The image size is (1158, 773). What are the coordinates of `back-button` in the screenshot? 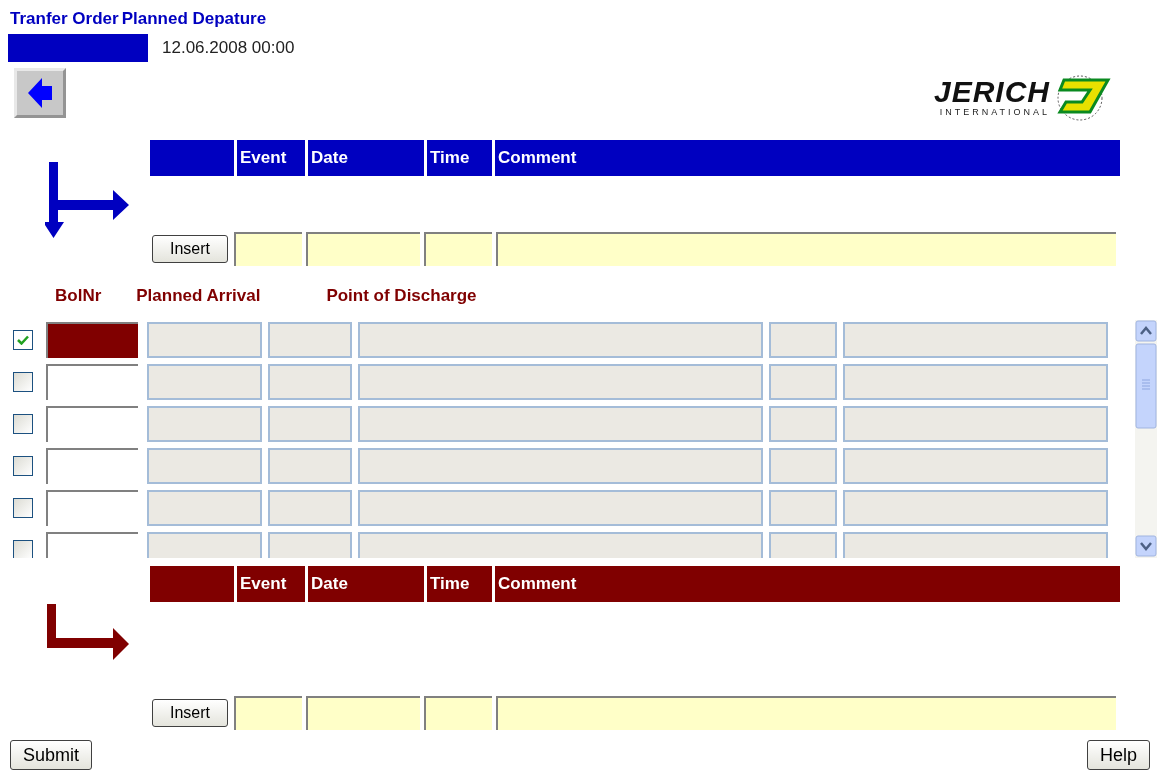 It's located at (40, 93).